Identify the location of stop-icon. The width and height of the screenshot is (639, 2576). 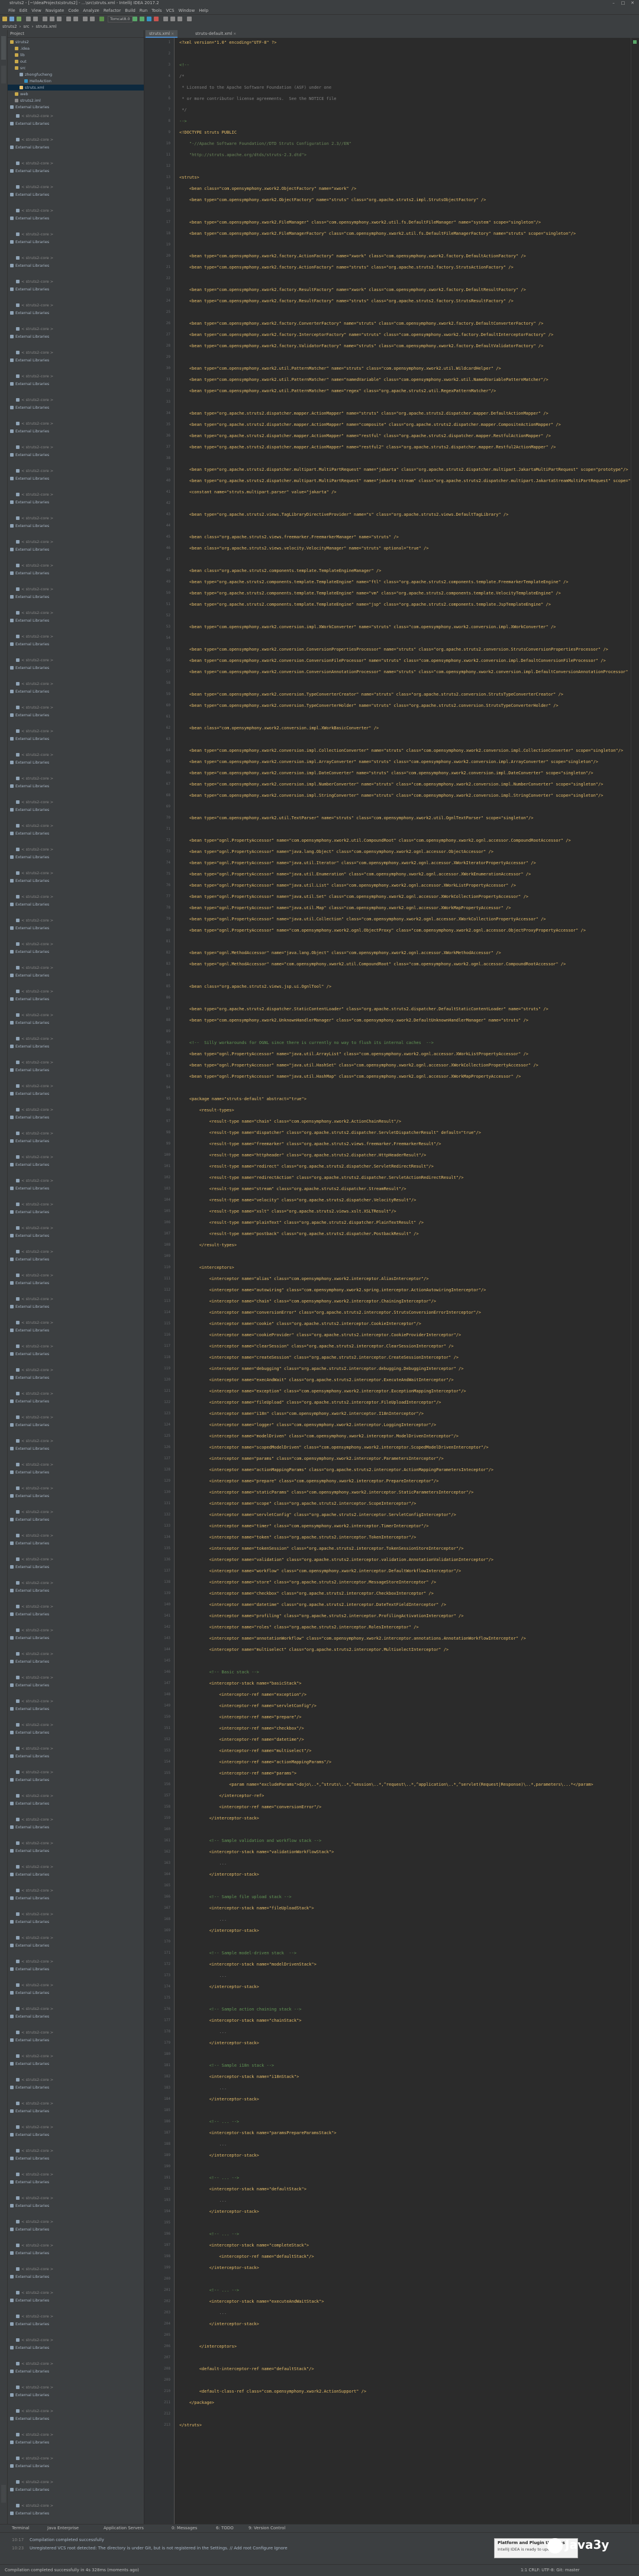
(157, 19).